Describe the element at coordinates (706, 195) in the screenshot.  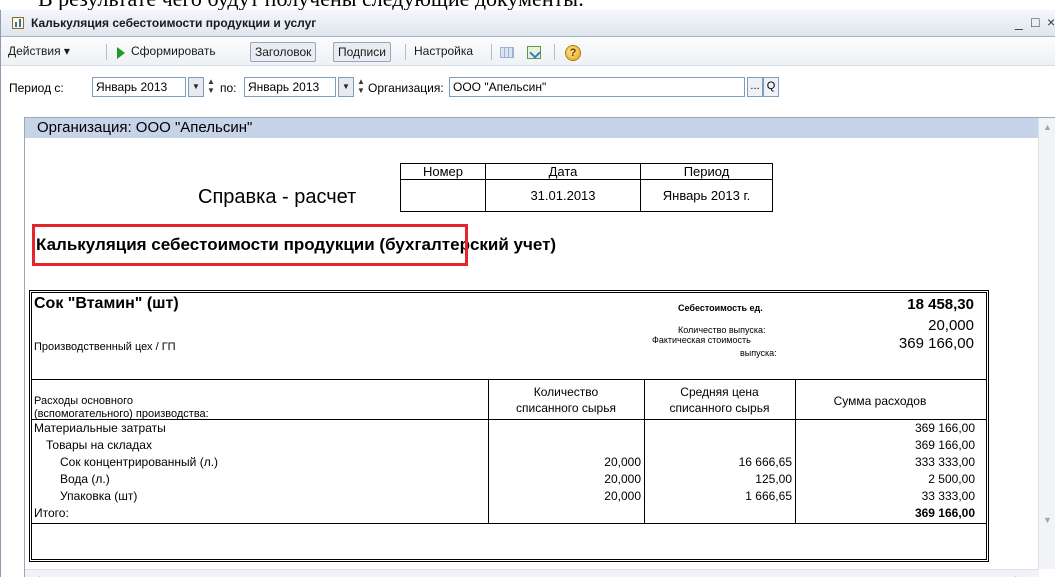
I see `header-value-period: Январь 2013 г.` at that location.